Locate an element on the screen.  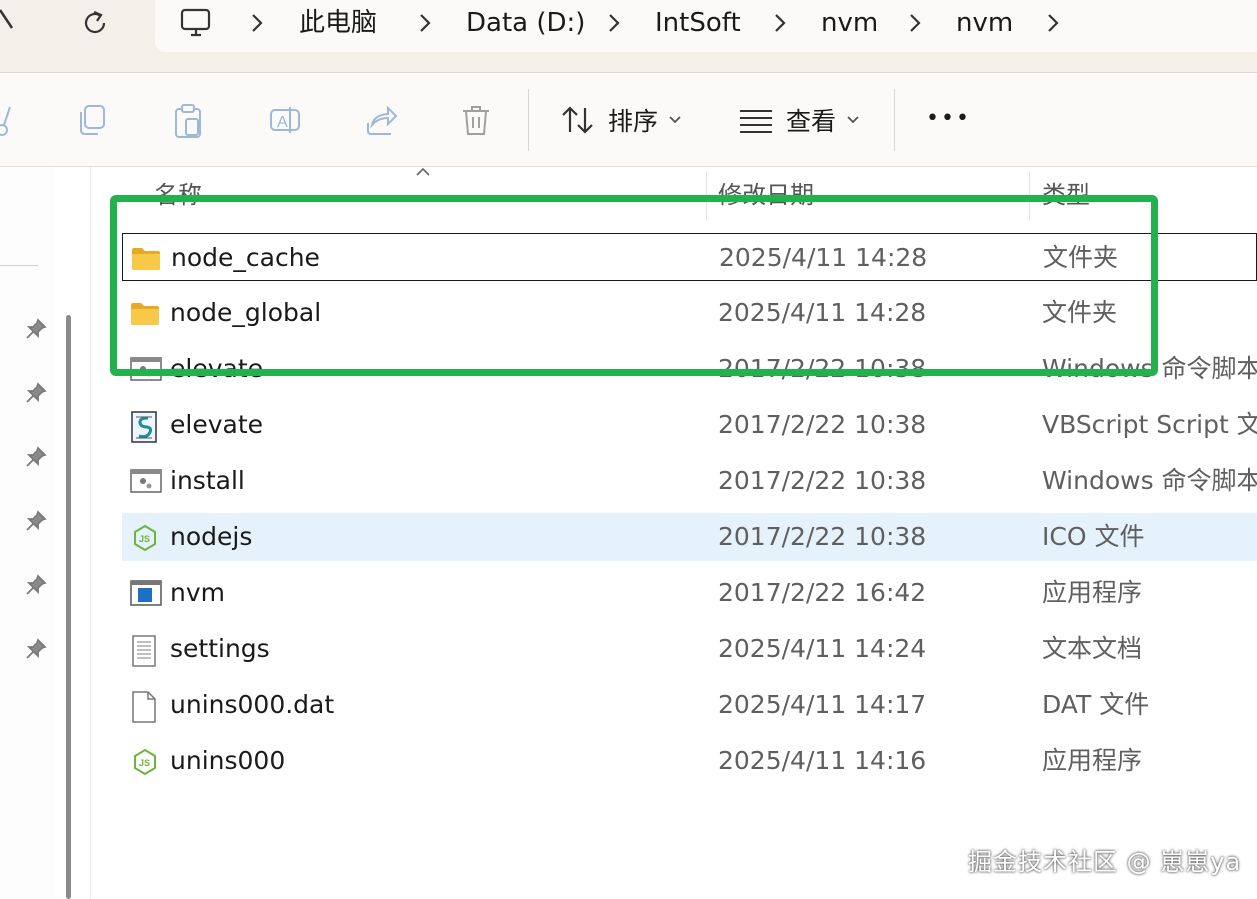
file-date-modified: 2025/4/11 14:17 is located at coordinates (822, 704).